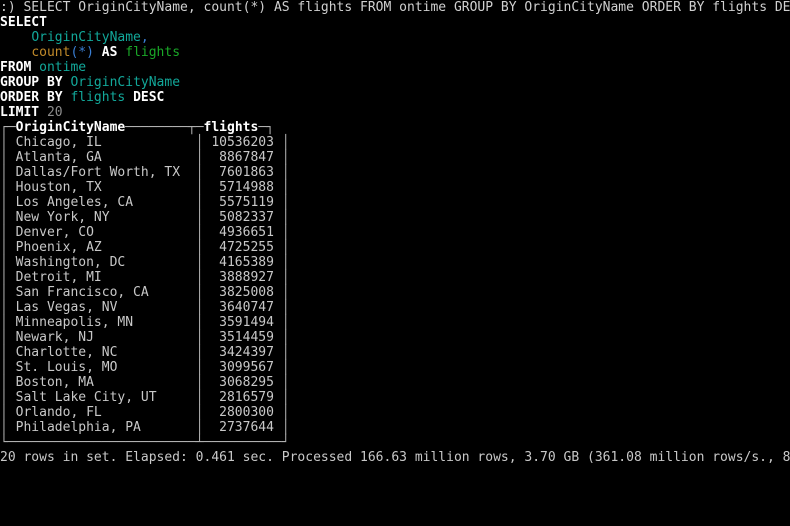  What do you see at coordinates (16, 67) in the screenshot?
I see `sql-keyword-from: FROM` at bounding box center [16, 67].